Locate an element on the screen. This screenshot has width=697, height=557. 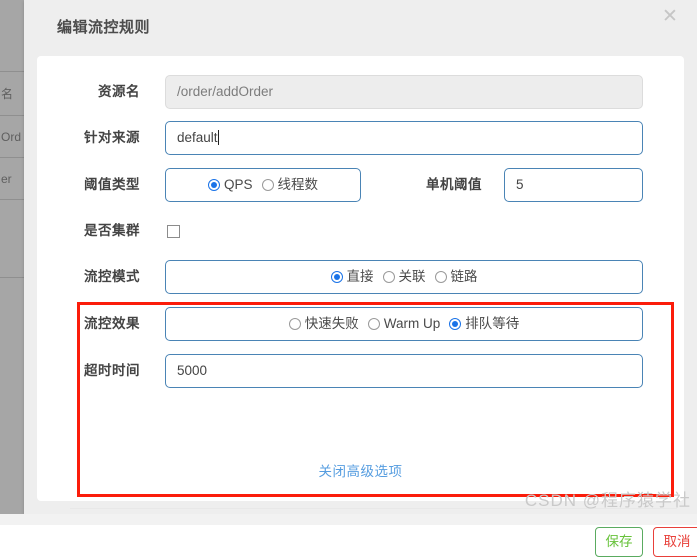
form-row-source: 针对来源 default is located at coordinates (360, 138).